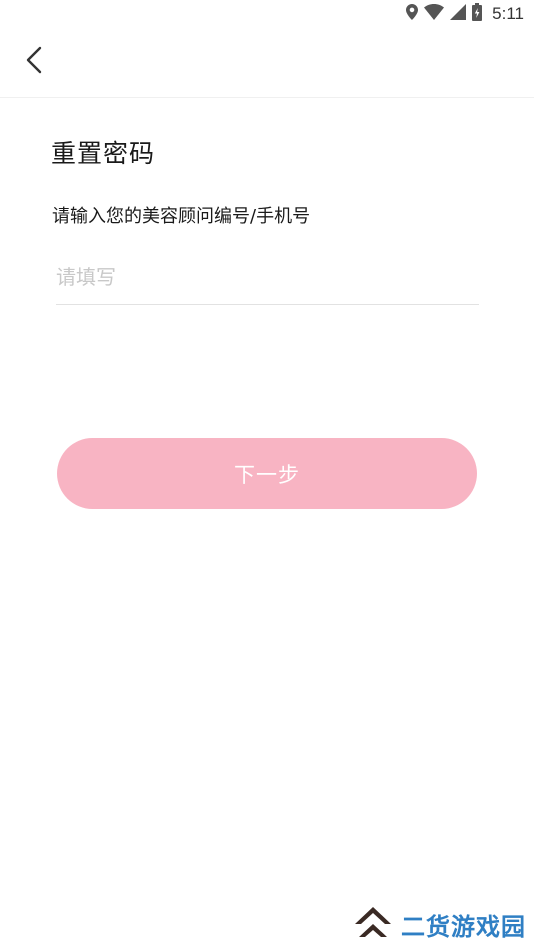 Image resolution: width=534 pixels, height=950 pixels. What do you see at coordinates (477, 14) in the screenshot?
I see `battery-icon` at bounding box center [477, 14].